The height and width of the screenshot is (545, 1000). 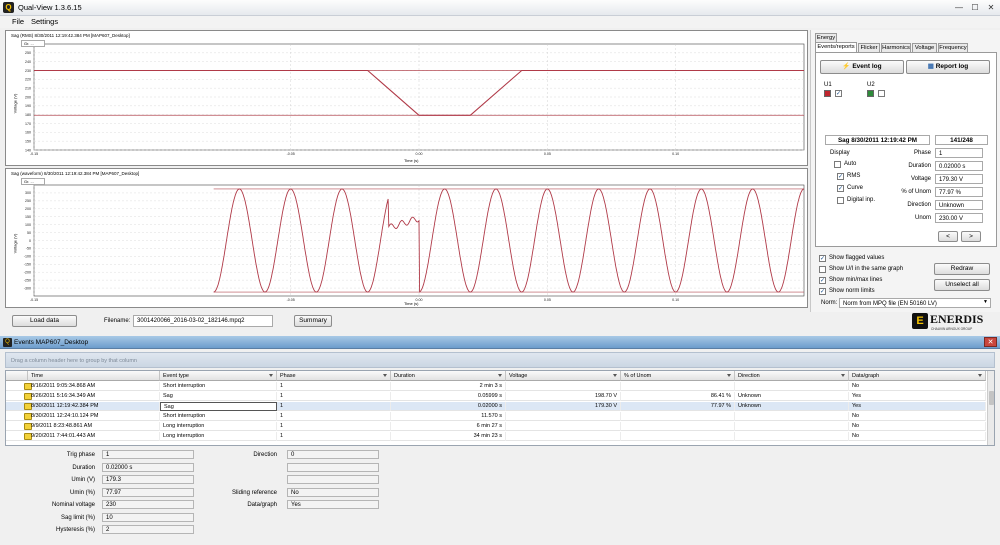 I want to click on u1-color-swatch, so click(x=827, y=93).